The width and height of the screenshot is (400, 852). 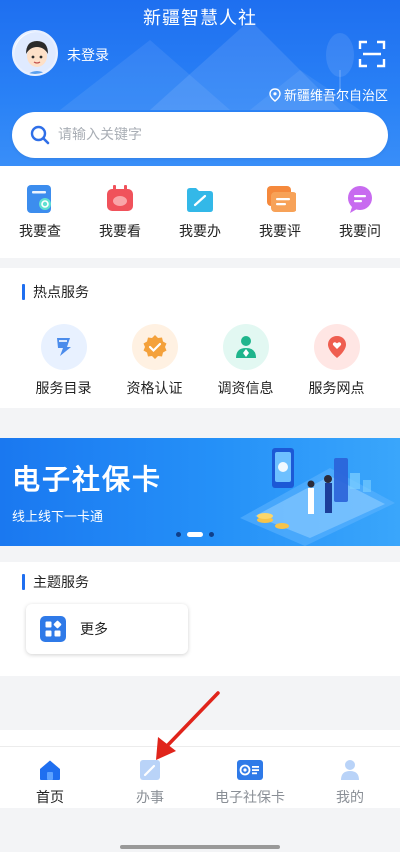 I want to click on carousel-indicator, so click(x=195, y=534).